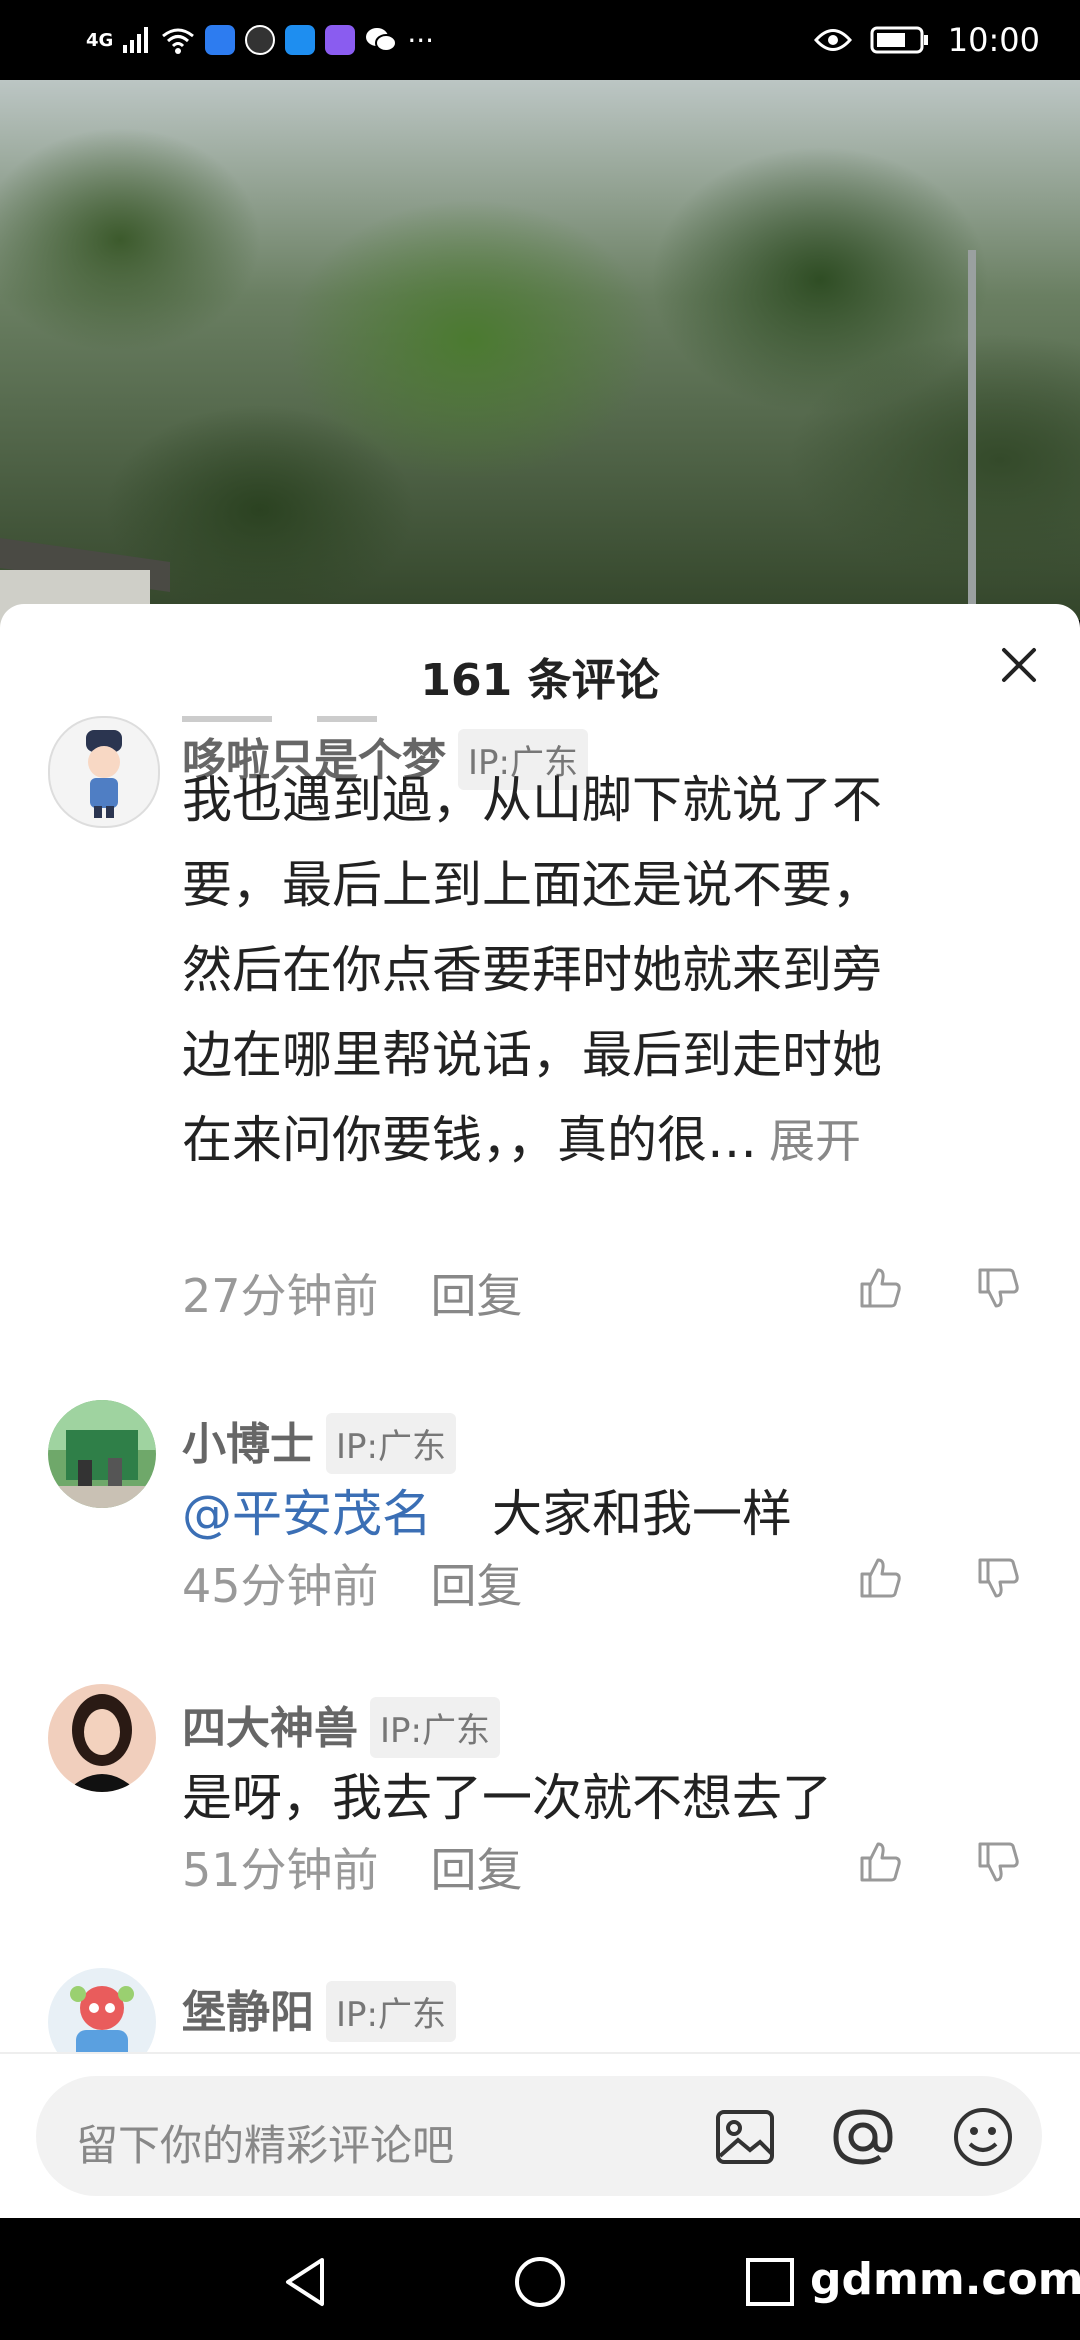  I want to click on photo-avatar-icon, so click(102, 1454).